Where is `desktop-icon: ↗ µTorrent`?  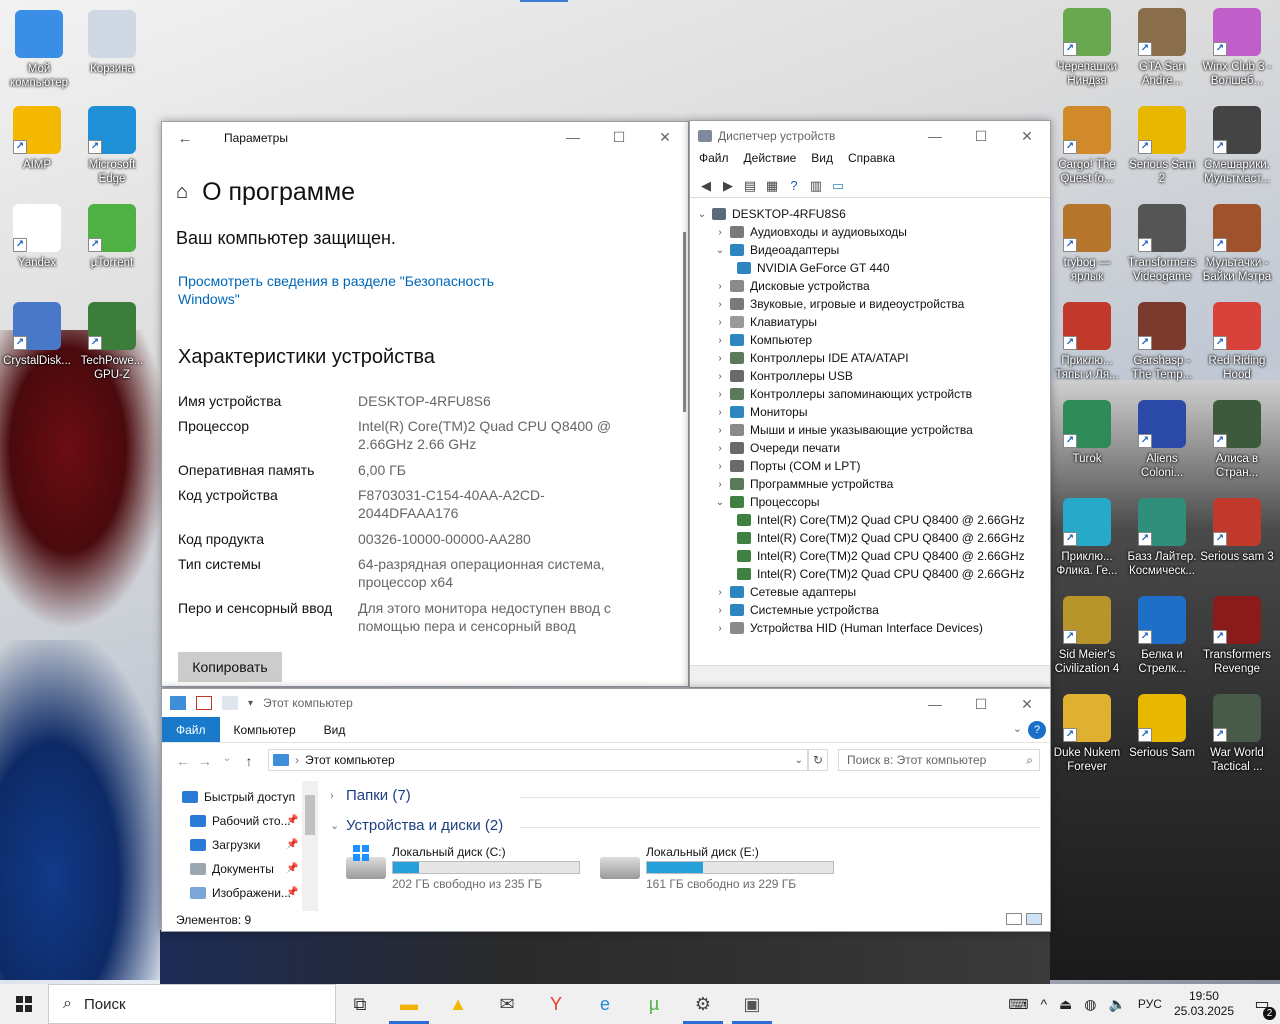 desktop-icon: ↗ µTorrent is located at coordinates (112, 237).